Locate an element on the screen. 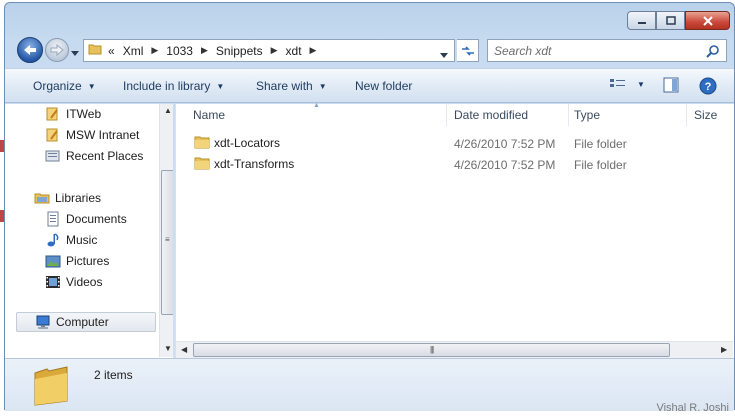 This screenshot has width=735, height=417. views-icon is located at coordinates (617, 83).